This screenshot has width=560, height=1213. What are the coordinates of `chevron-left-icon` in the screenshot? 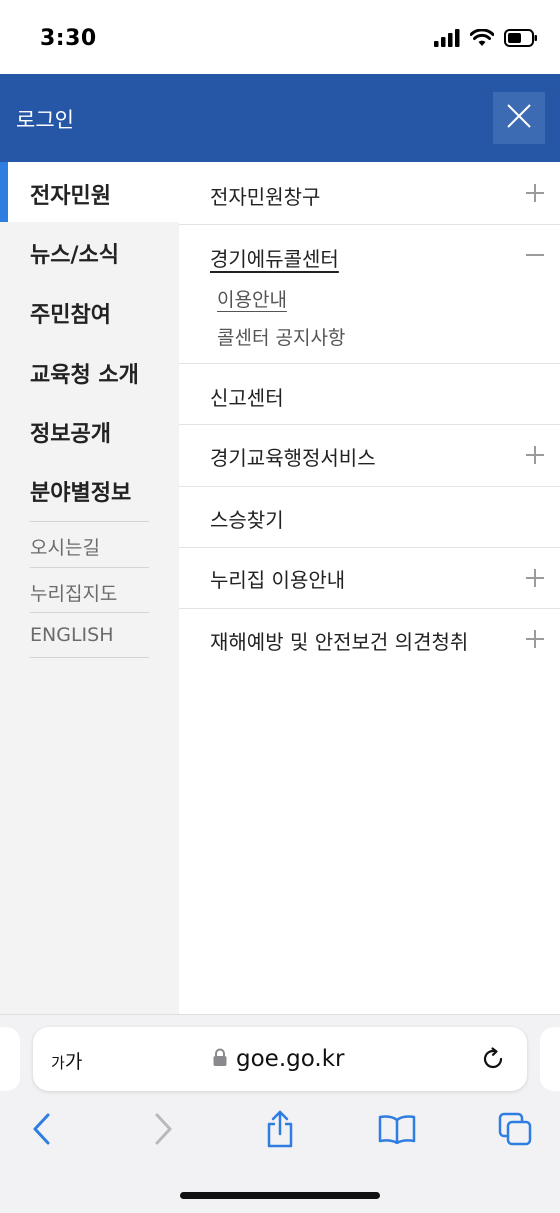 It's located at (42, 1131).